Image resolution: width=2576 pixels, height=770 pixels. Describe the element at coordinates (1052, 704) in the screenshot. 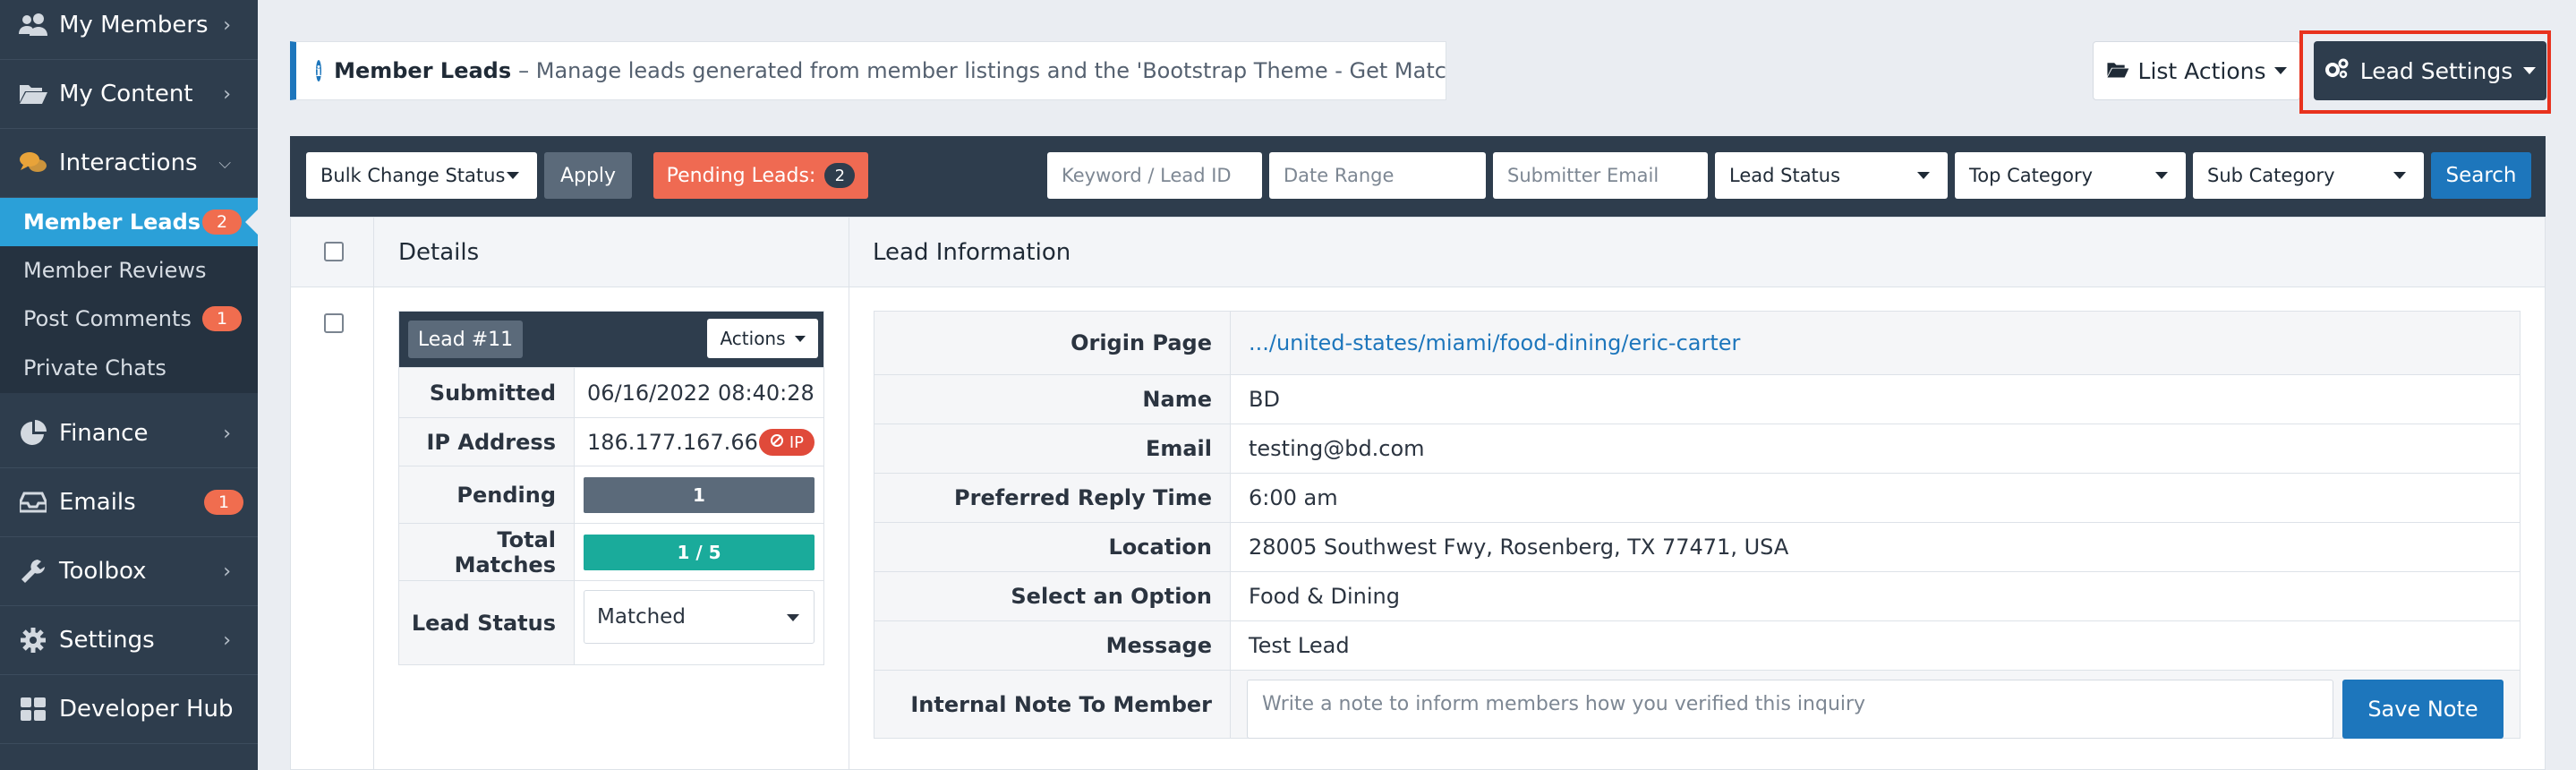

I see `internal-note-label: Internal Note To Member` at that location.